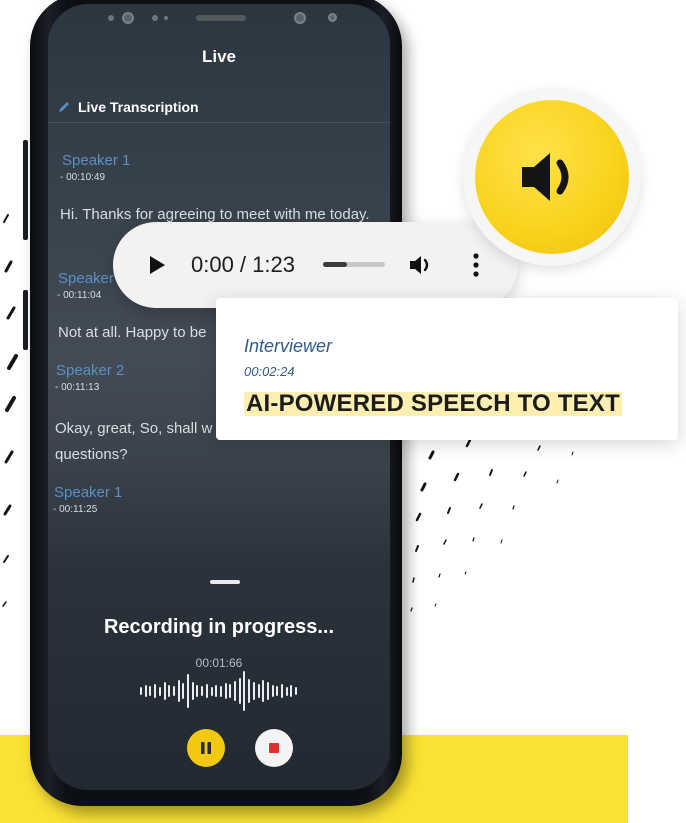 The image size is (686, 823). Describe the element at coordinates (433, 404) in the screenshot. I see `card-headline: AI-POWERED SPEECH TO TEXT` at that location.